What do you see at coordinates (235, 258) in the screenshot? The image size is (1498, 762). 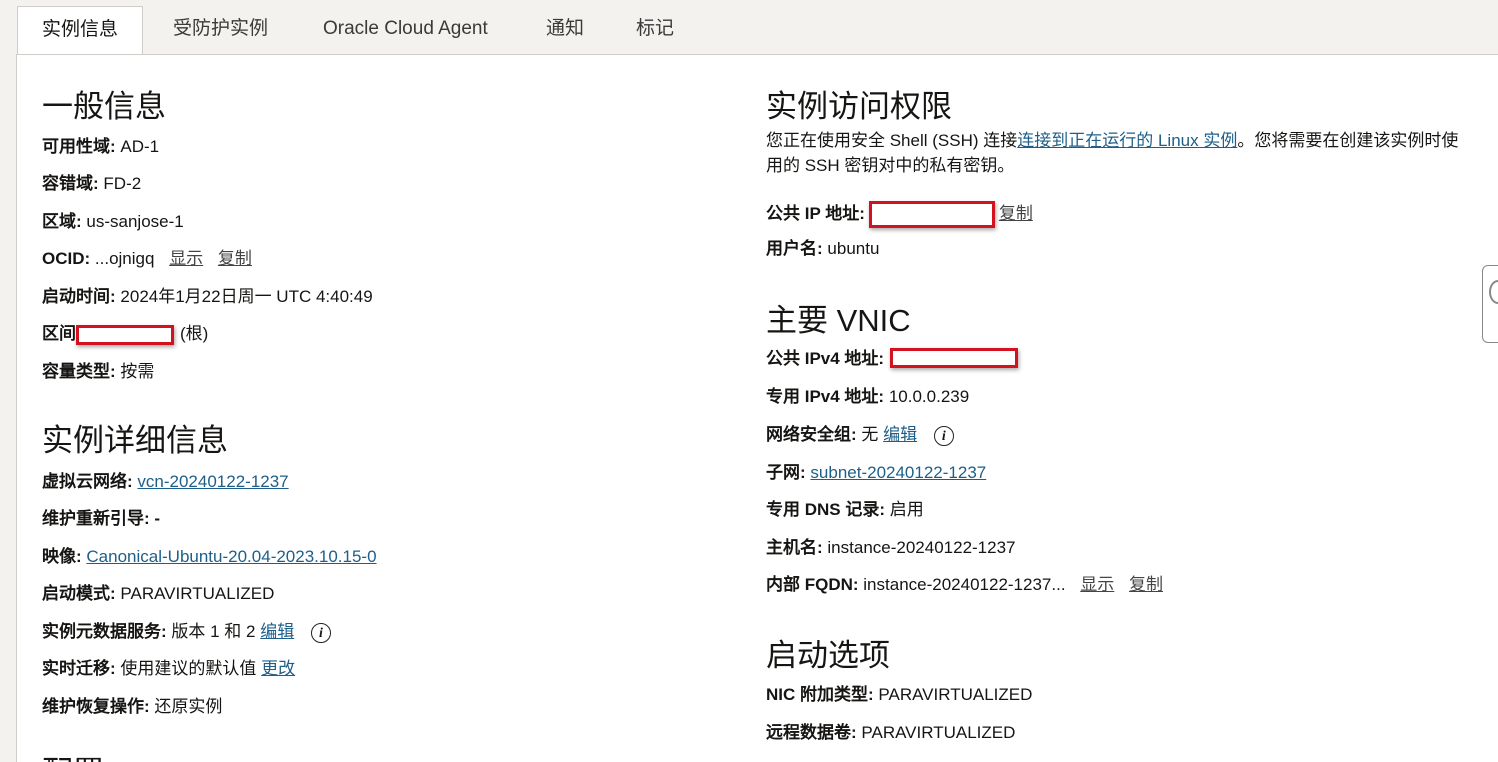 I see `ocid-copy-link: 复制` at bounding box center [235, 258].